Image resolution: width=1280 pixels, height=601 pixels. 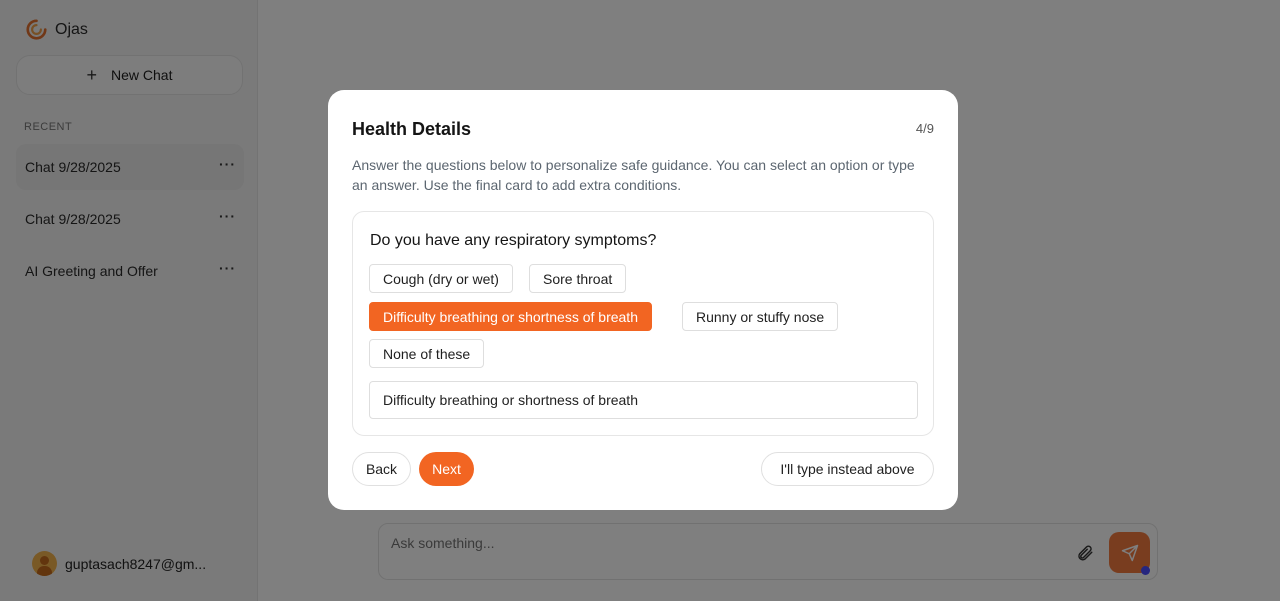 What do you see at coordinates (441, 278) in the screenshot?
I see `option-cough: Cough (dry or wet)` at bounding box center [441, 278].